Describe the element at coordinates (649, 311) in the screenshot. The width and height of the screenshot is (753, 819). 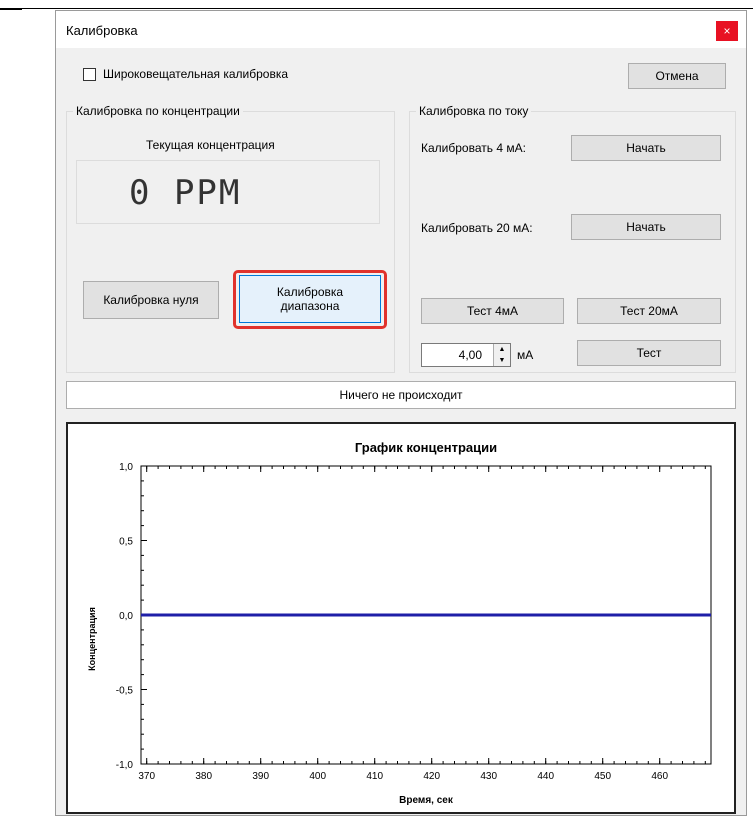
I see `test-20ma-button: Тест 20мА` at that location.